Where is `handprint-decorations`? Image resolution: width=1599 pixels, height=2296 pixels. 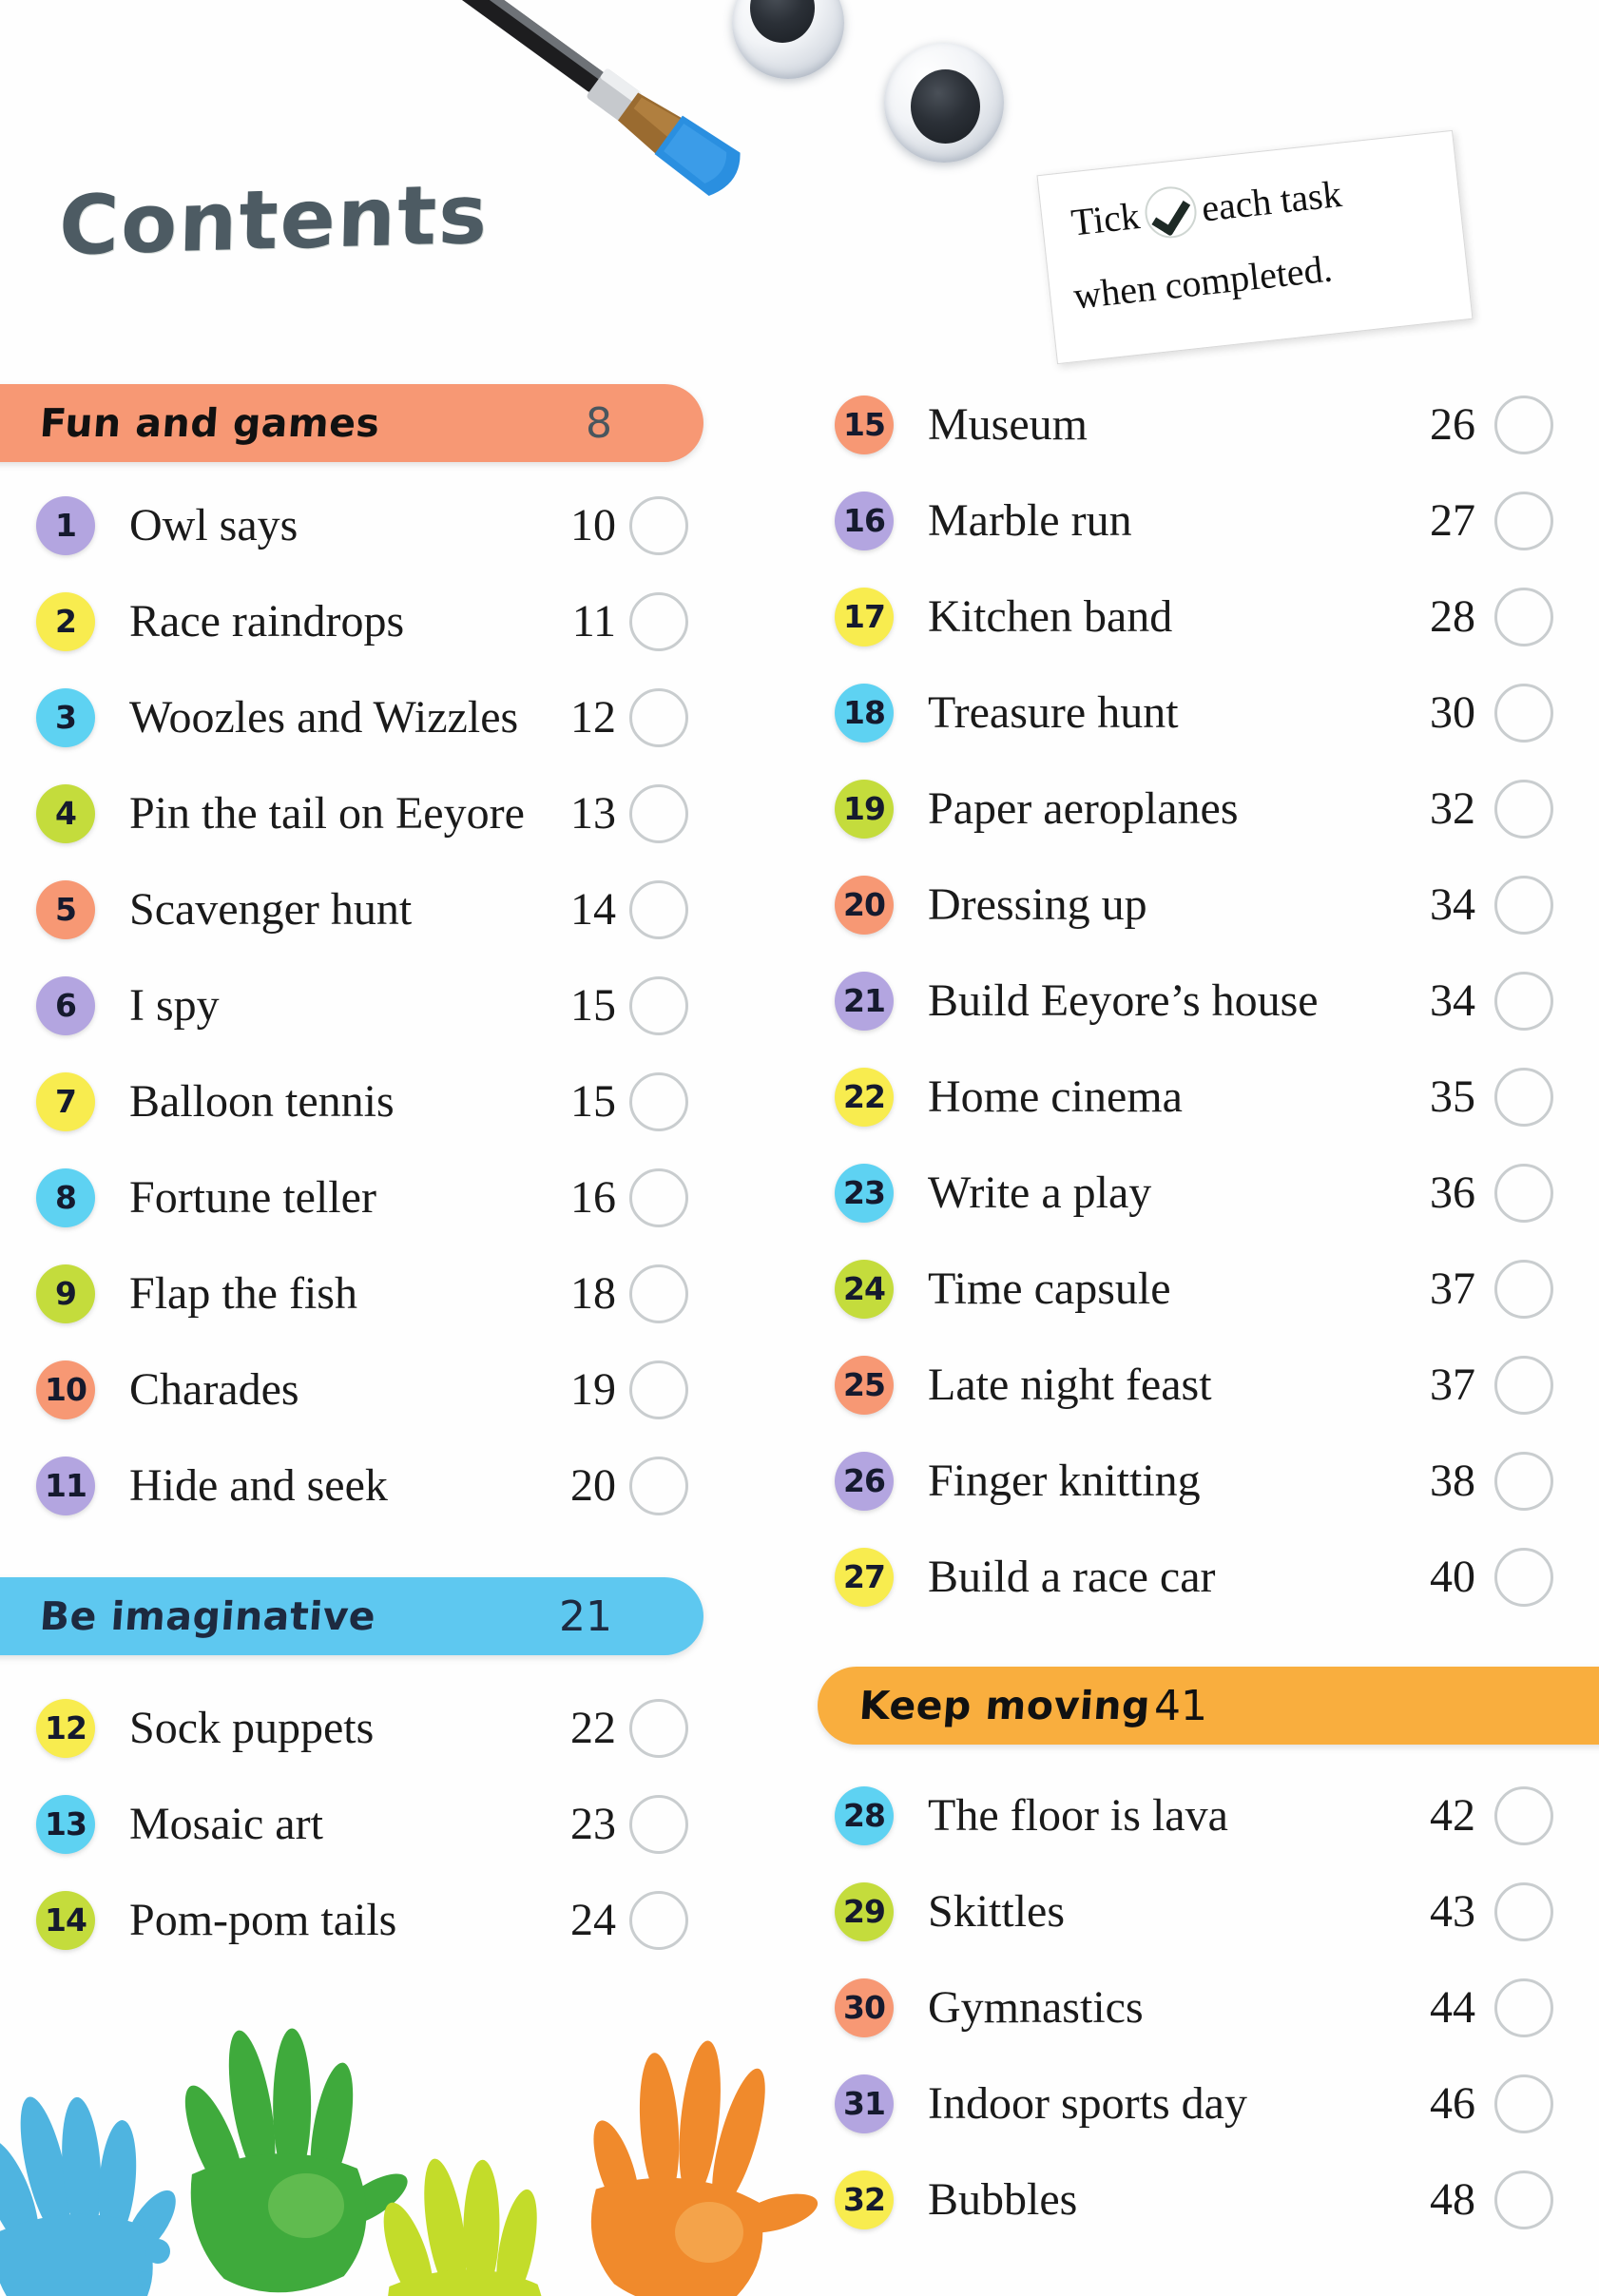 handprint-decorations is located at coordinates (409, 2156).